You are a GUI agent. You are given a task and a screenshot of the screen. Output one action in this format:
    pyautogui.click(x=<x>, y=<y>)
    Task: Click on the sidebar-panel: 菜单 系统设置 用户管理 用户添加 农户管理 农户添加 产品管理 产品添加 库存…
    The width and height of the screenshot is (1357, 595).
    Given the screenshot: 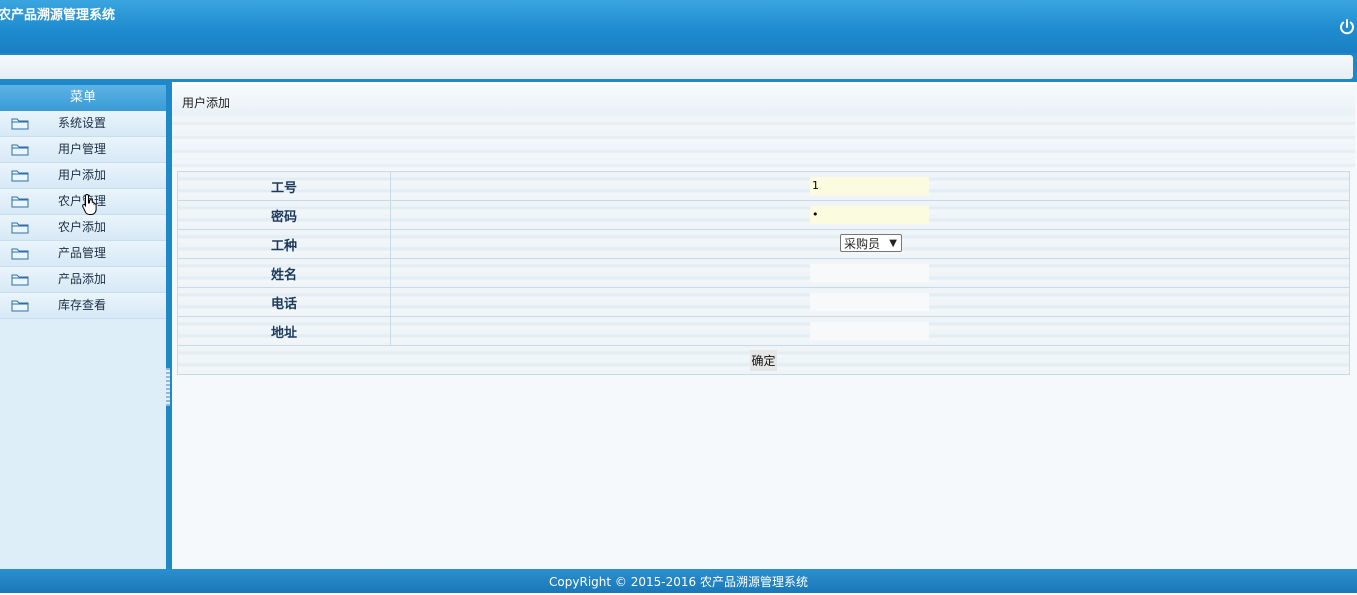 What is the action you would take?
    pyautogui.click(x=83, y=327)
    